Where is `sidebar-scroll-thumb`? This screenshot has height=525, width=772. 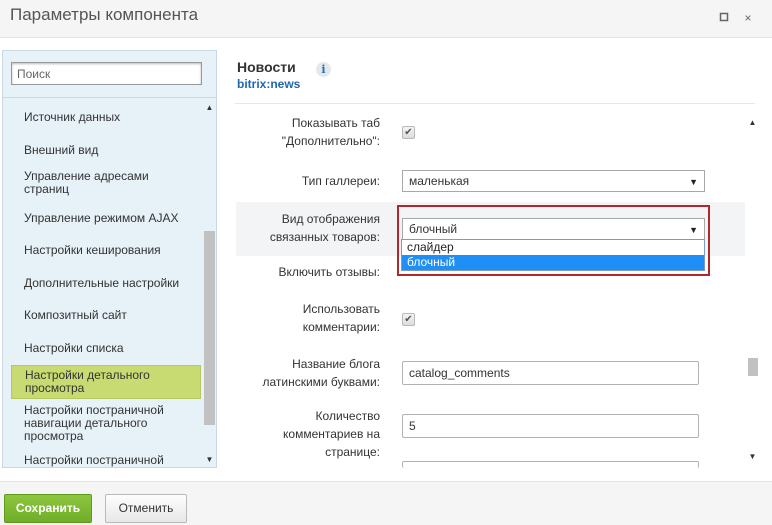 sidebar-scroll-thumb is located at coordinates (209, 328).